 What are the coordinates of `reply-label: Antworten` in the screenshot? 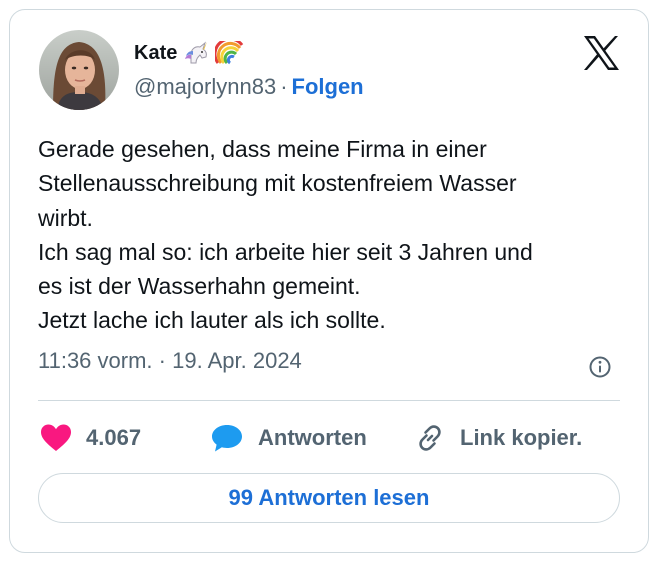 It's located at (312, 437).